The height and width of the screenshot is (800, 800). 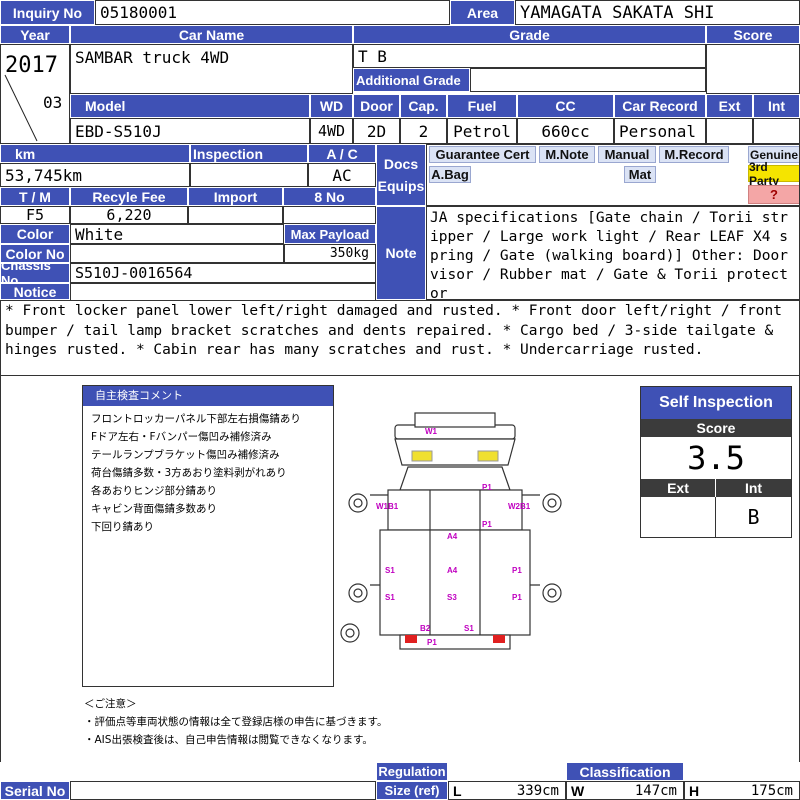 What do you see at coordinates (729, 106) in the screenshot?
I see `ext-label: Ext` at bounding box center [729, 106].